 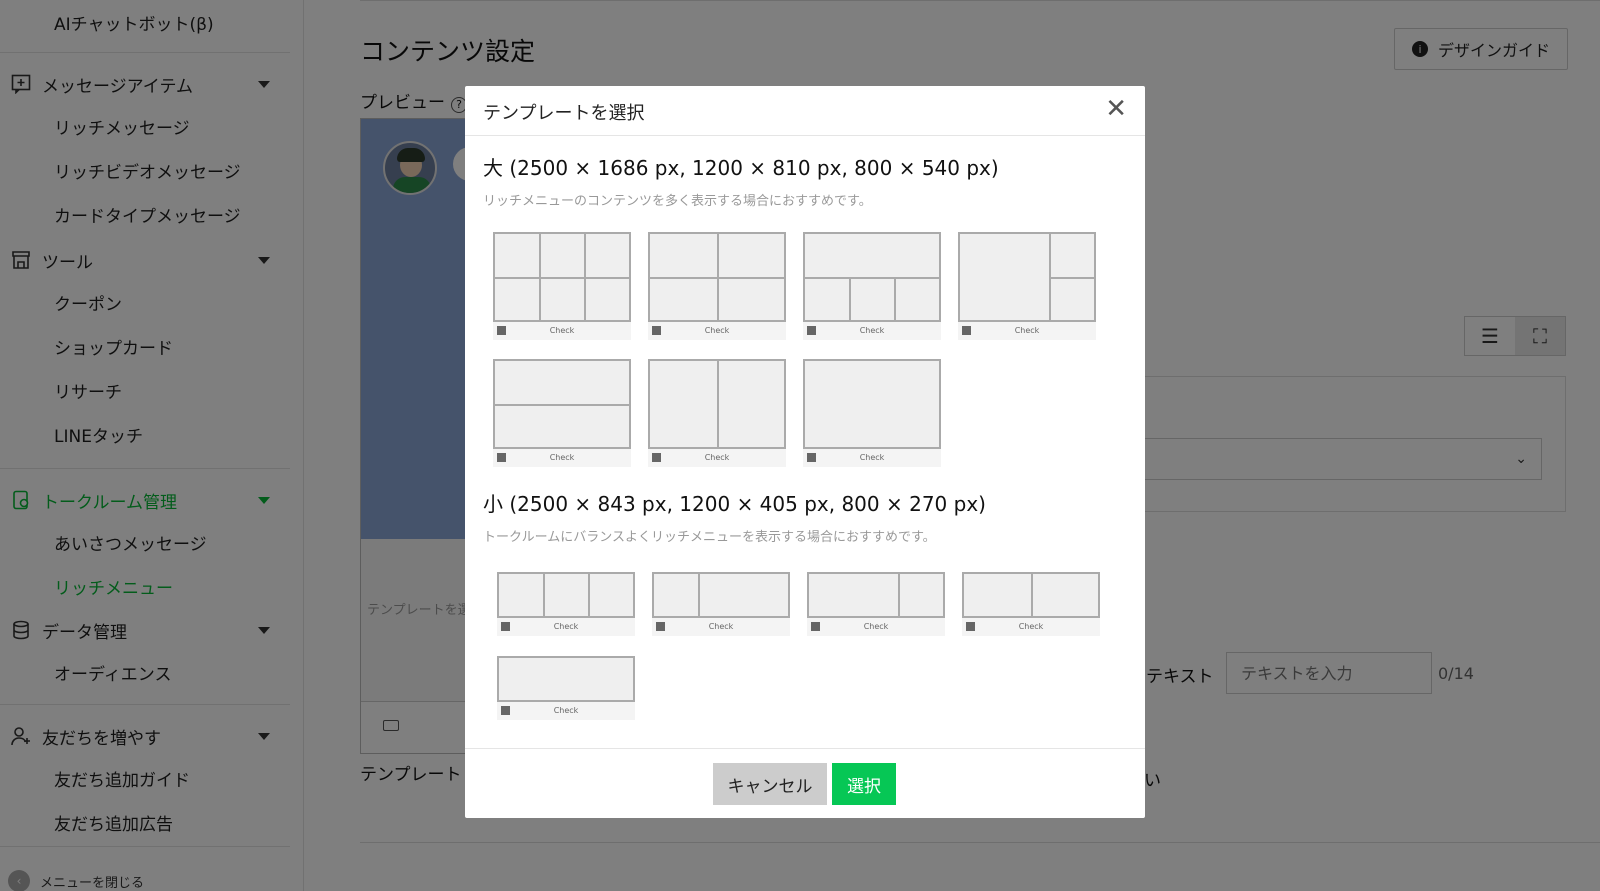 I want to click on small-section-note: トークルームにバランスよくリッチメニューを表示する場合におすすめです。, so click(x=709, y=537).